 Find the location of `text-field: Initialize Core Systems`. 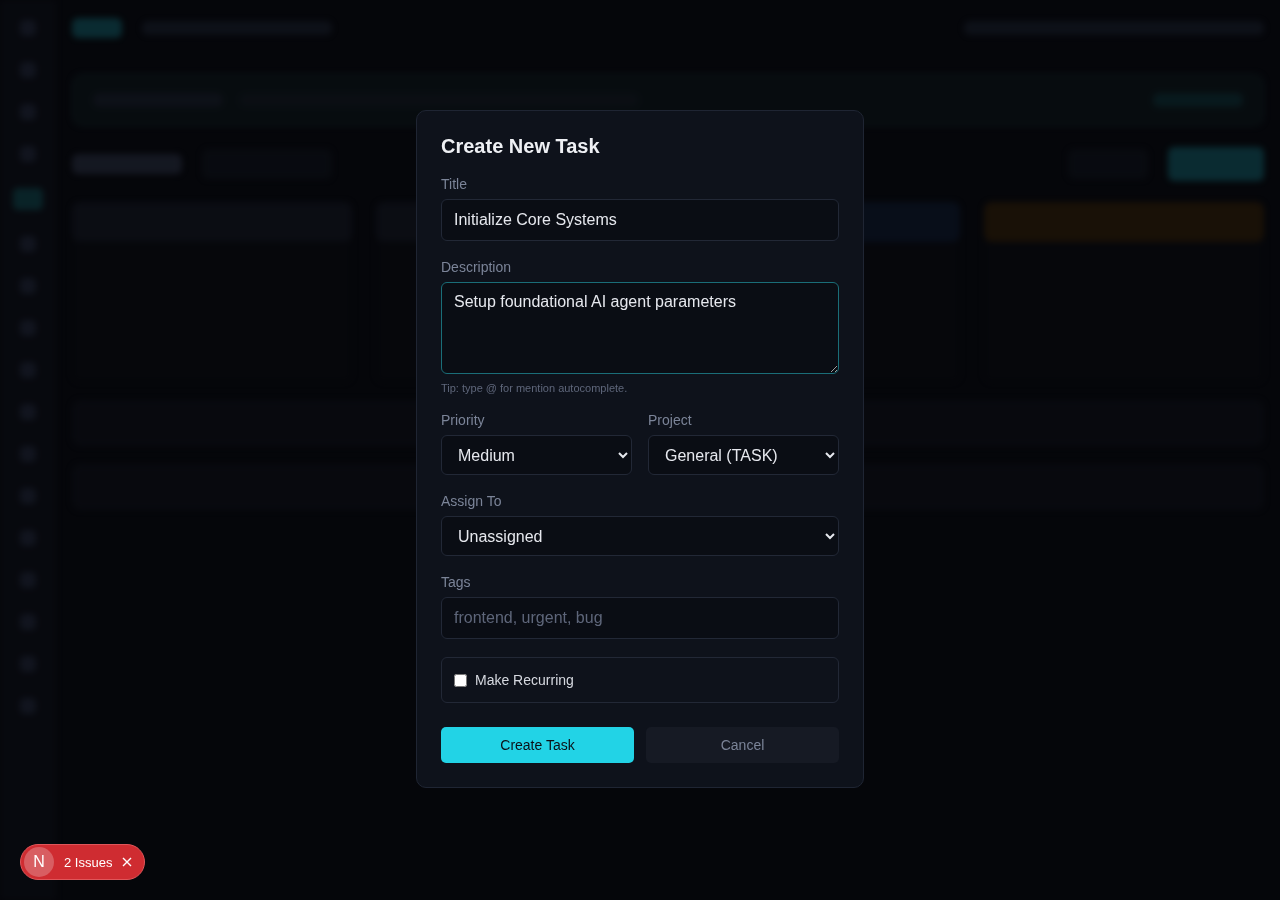

text-field: Initialize Core Systems is located at coordinates (640, 220).